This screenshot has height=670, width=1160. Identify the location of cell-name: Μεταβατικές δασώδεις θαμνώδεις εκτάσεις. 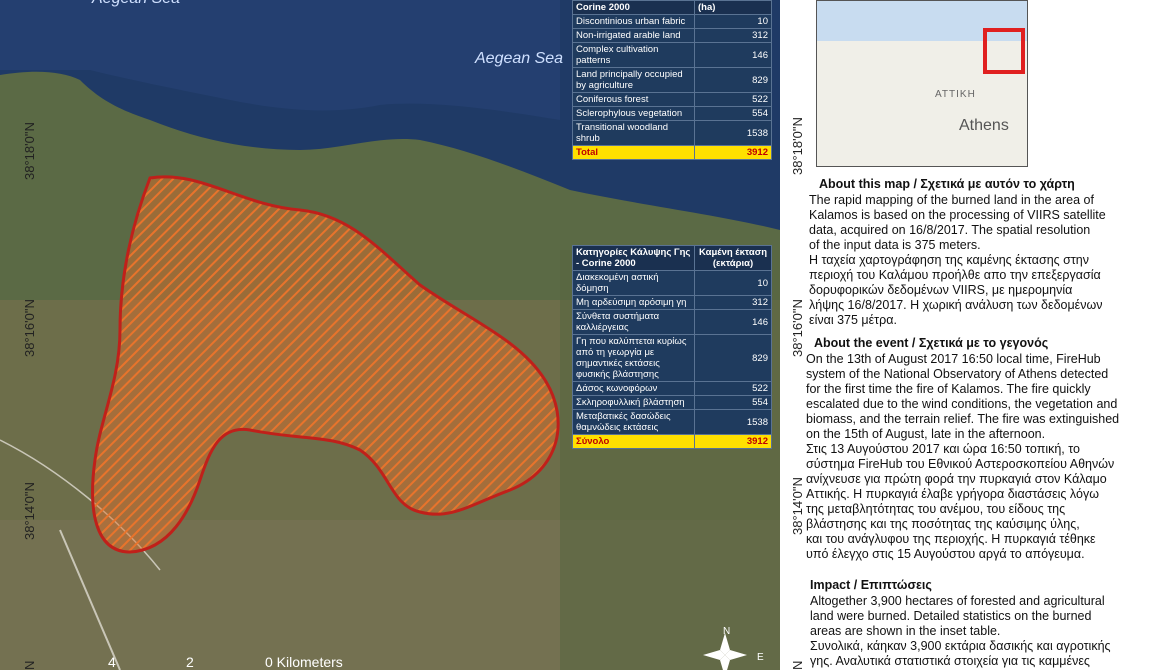
(633, 422).